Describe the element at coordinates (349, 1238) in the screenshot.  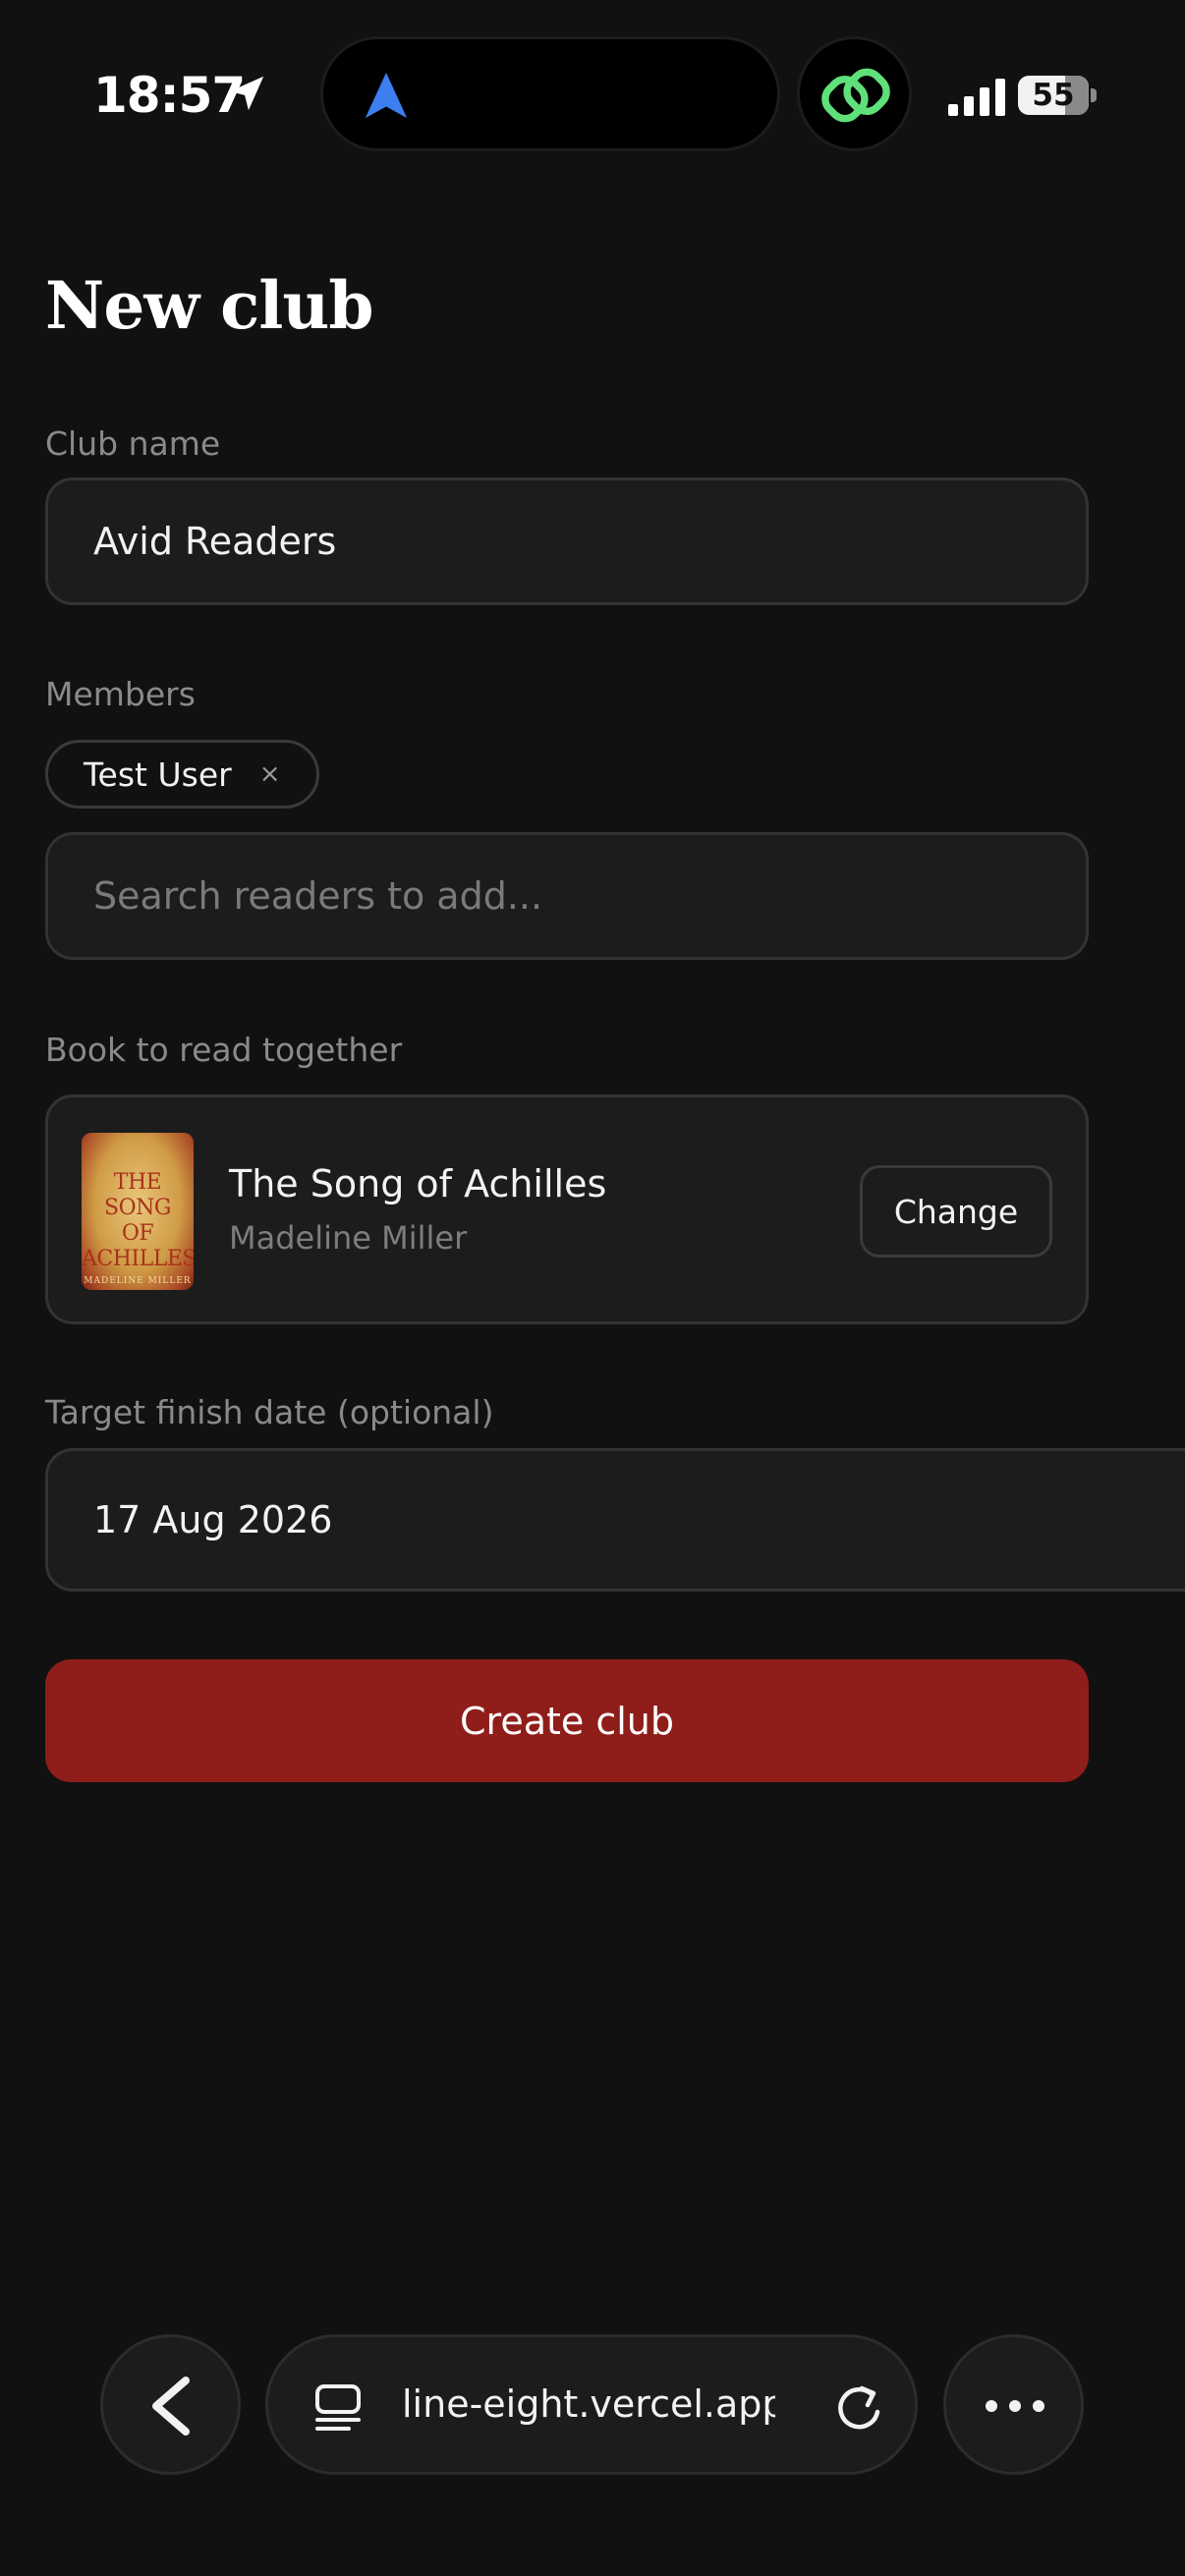
I see `book-author: Madeline Miller` at that location.